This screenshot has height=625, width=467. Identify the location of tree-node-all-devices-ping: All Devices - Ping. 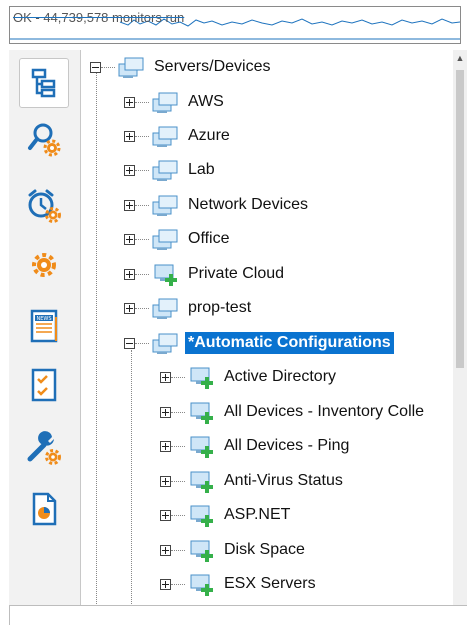
(256, 446).